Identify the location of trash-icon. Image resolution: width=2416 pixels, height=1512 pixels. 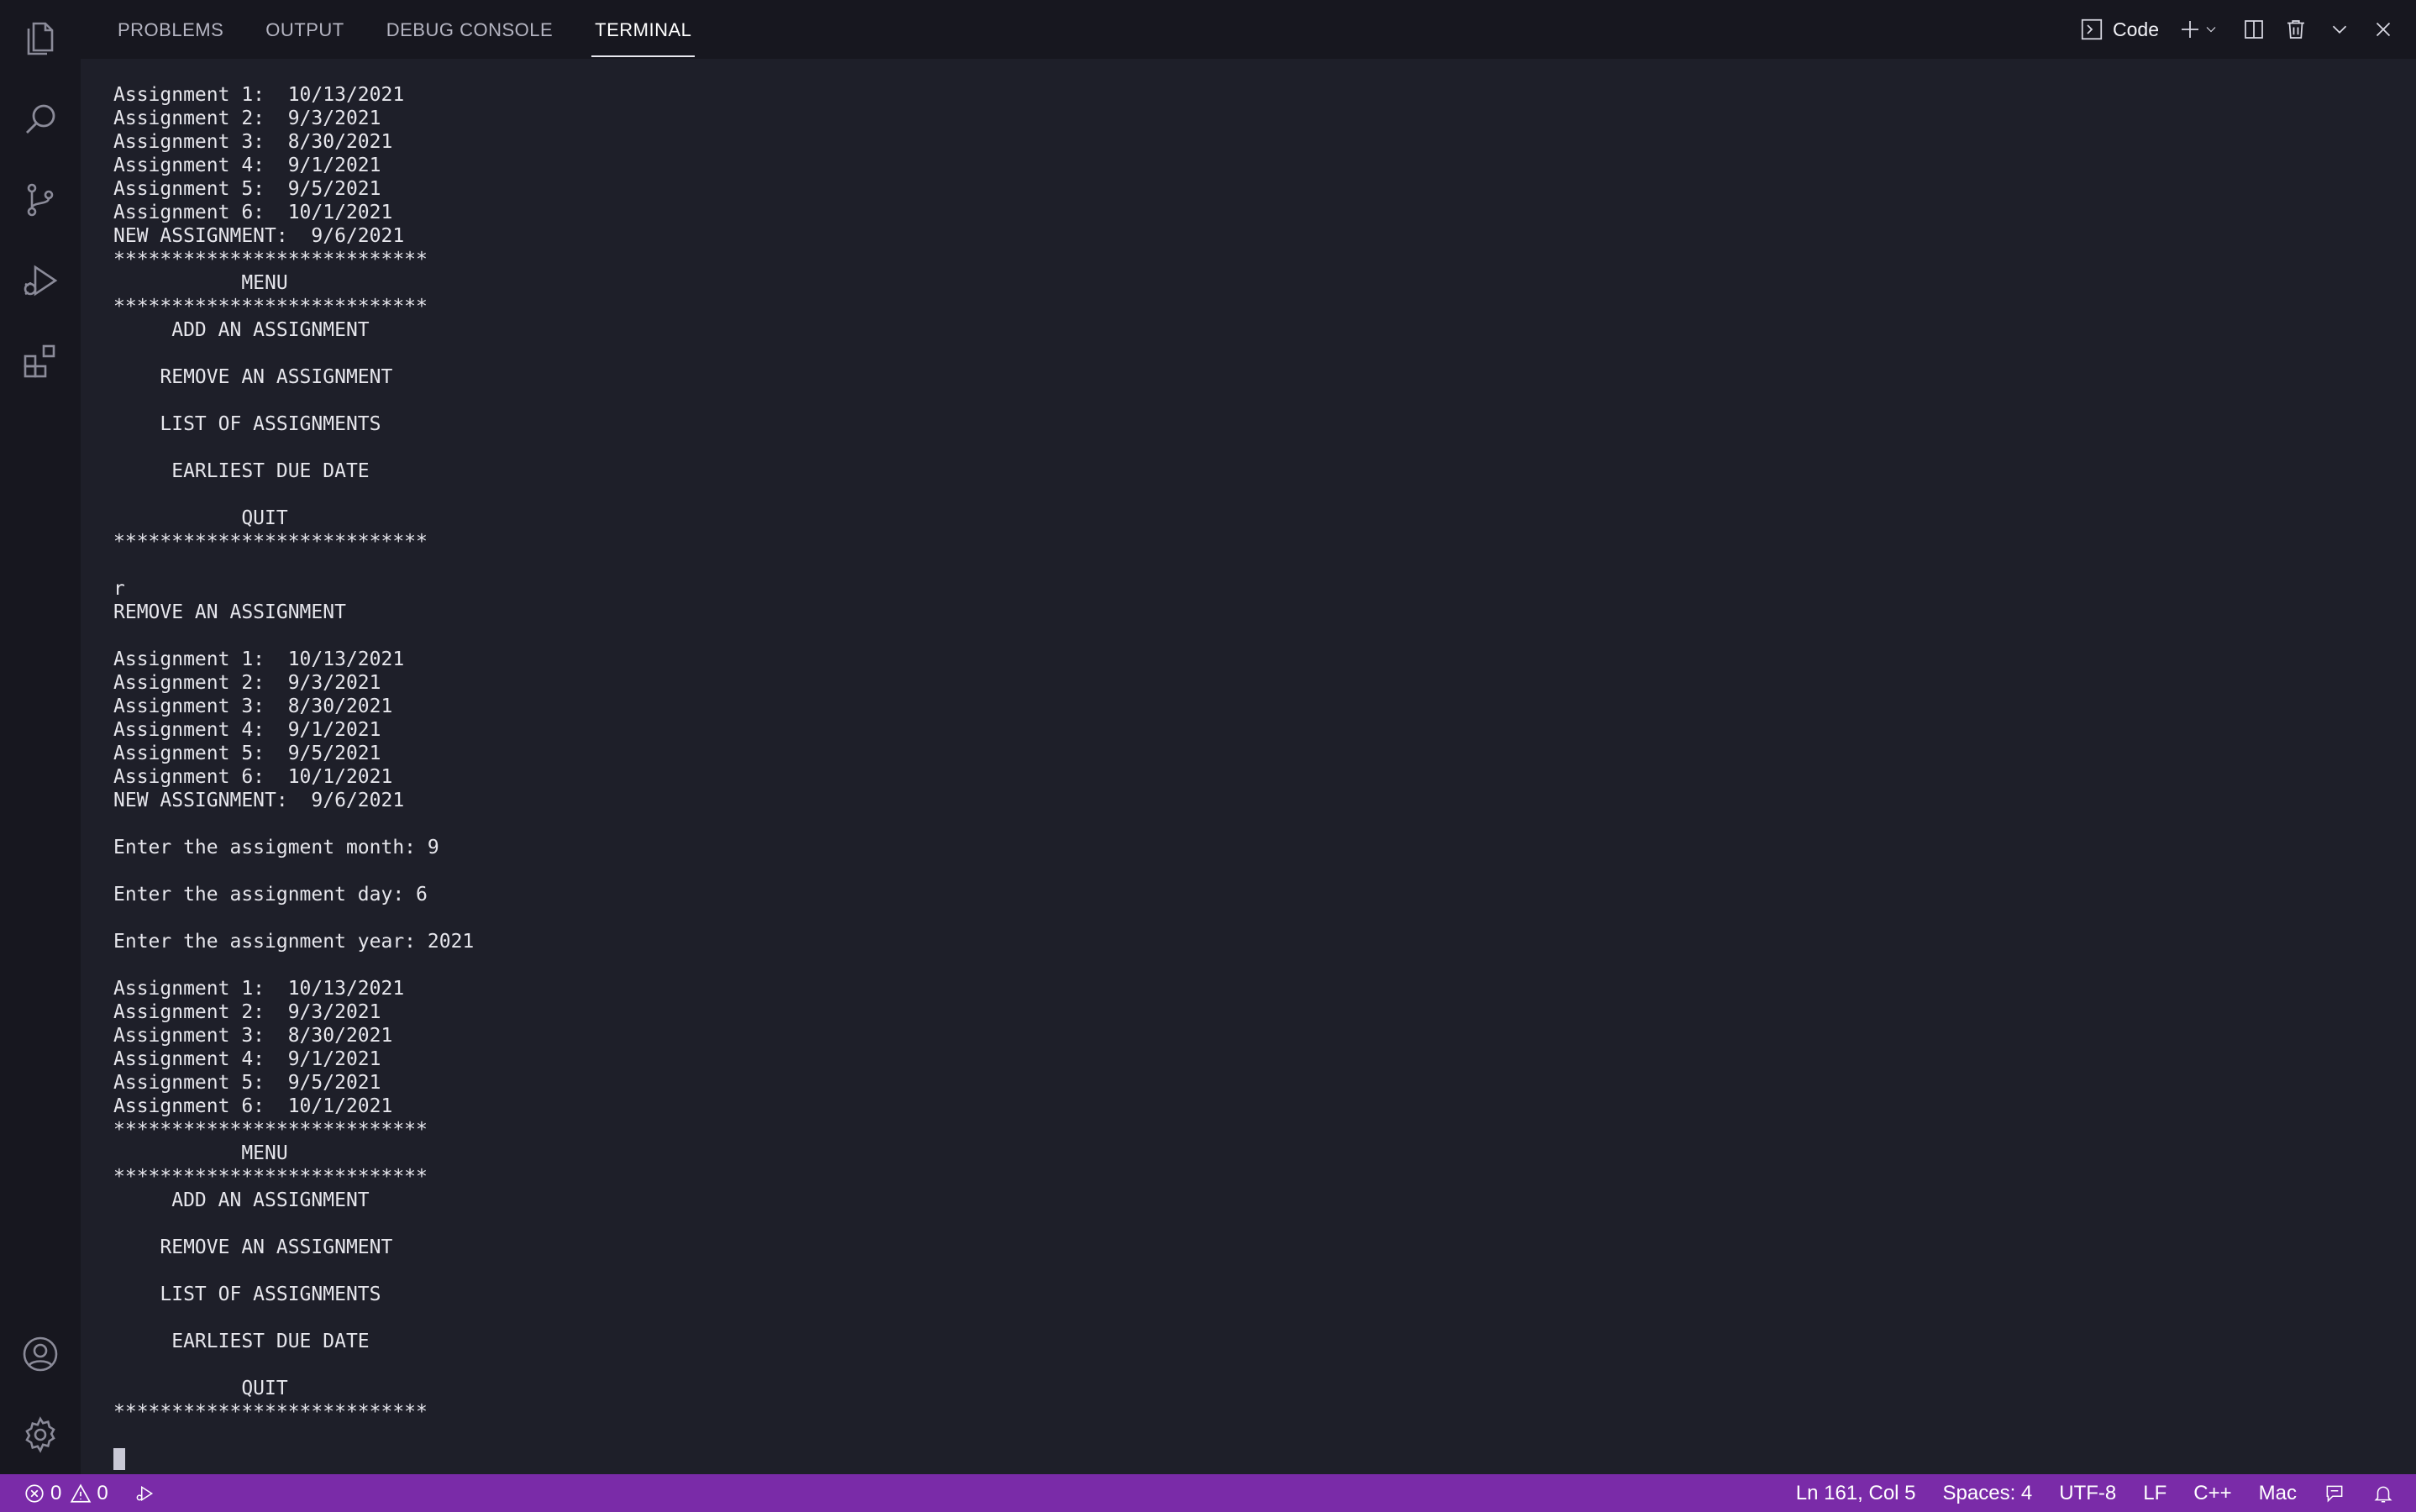
(2295, 29).